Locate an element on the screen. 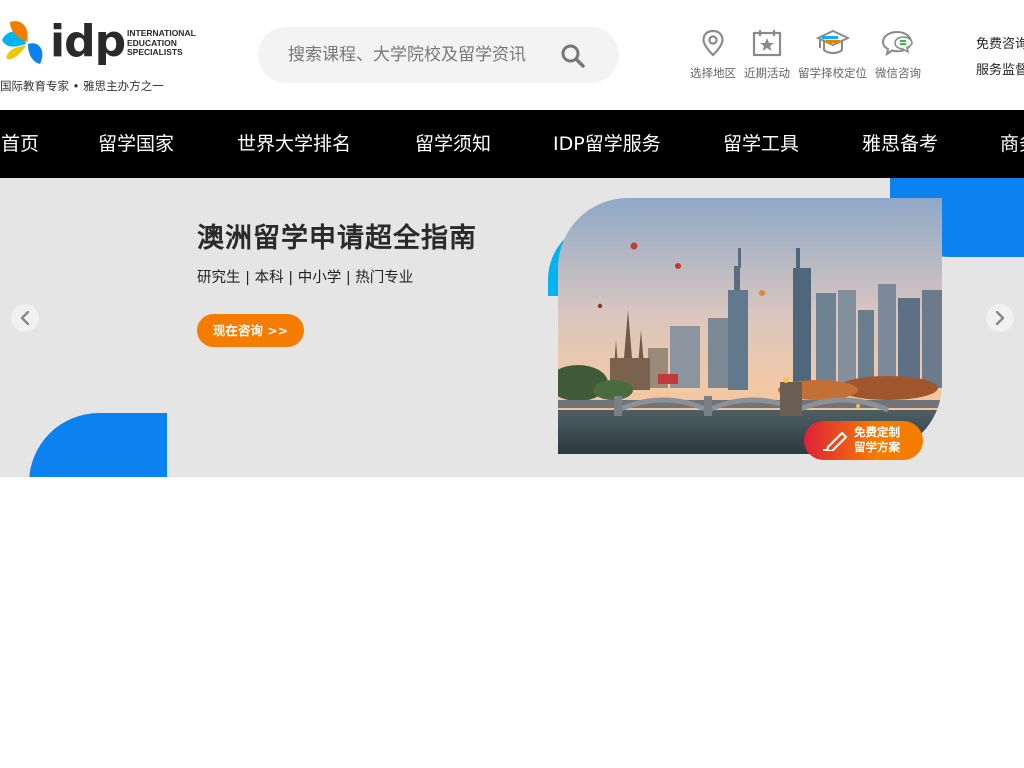  nav-item-university-rankings: 世界大学排名 is located at coordinates (294, 144).